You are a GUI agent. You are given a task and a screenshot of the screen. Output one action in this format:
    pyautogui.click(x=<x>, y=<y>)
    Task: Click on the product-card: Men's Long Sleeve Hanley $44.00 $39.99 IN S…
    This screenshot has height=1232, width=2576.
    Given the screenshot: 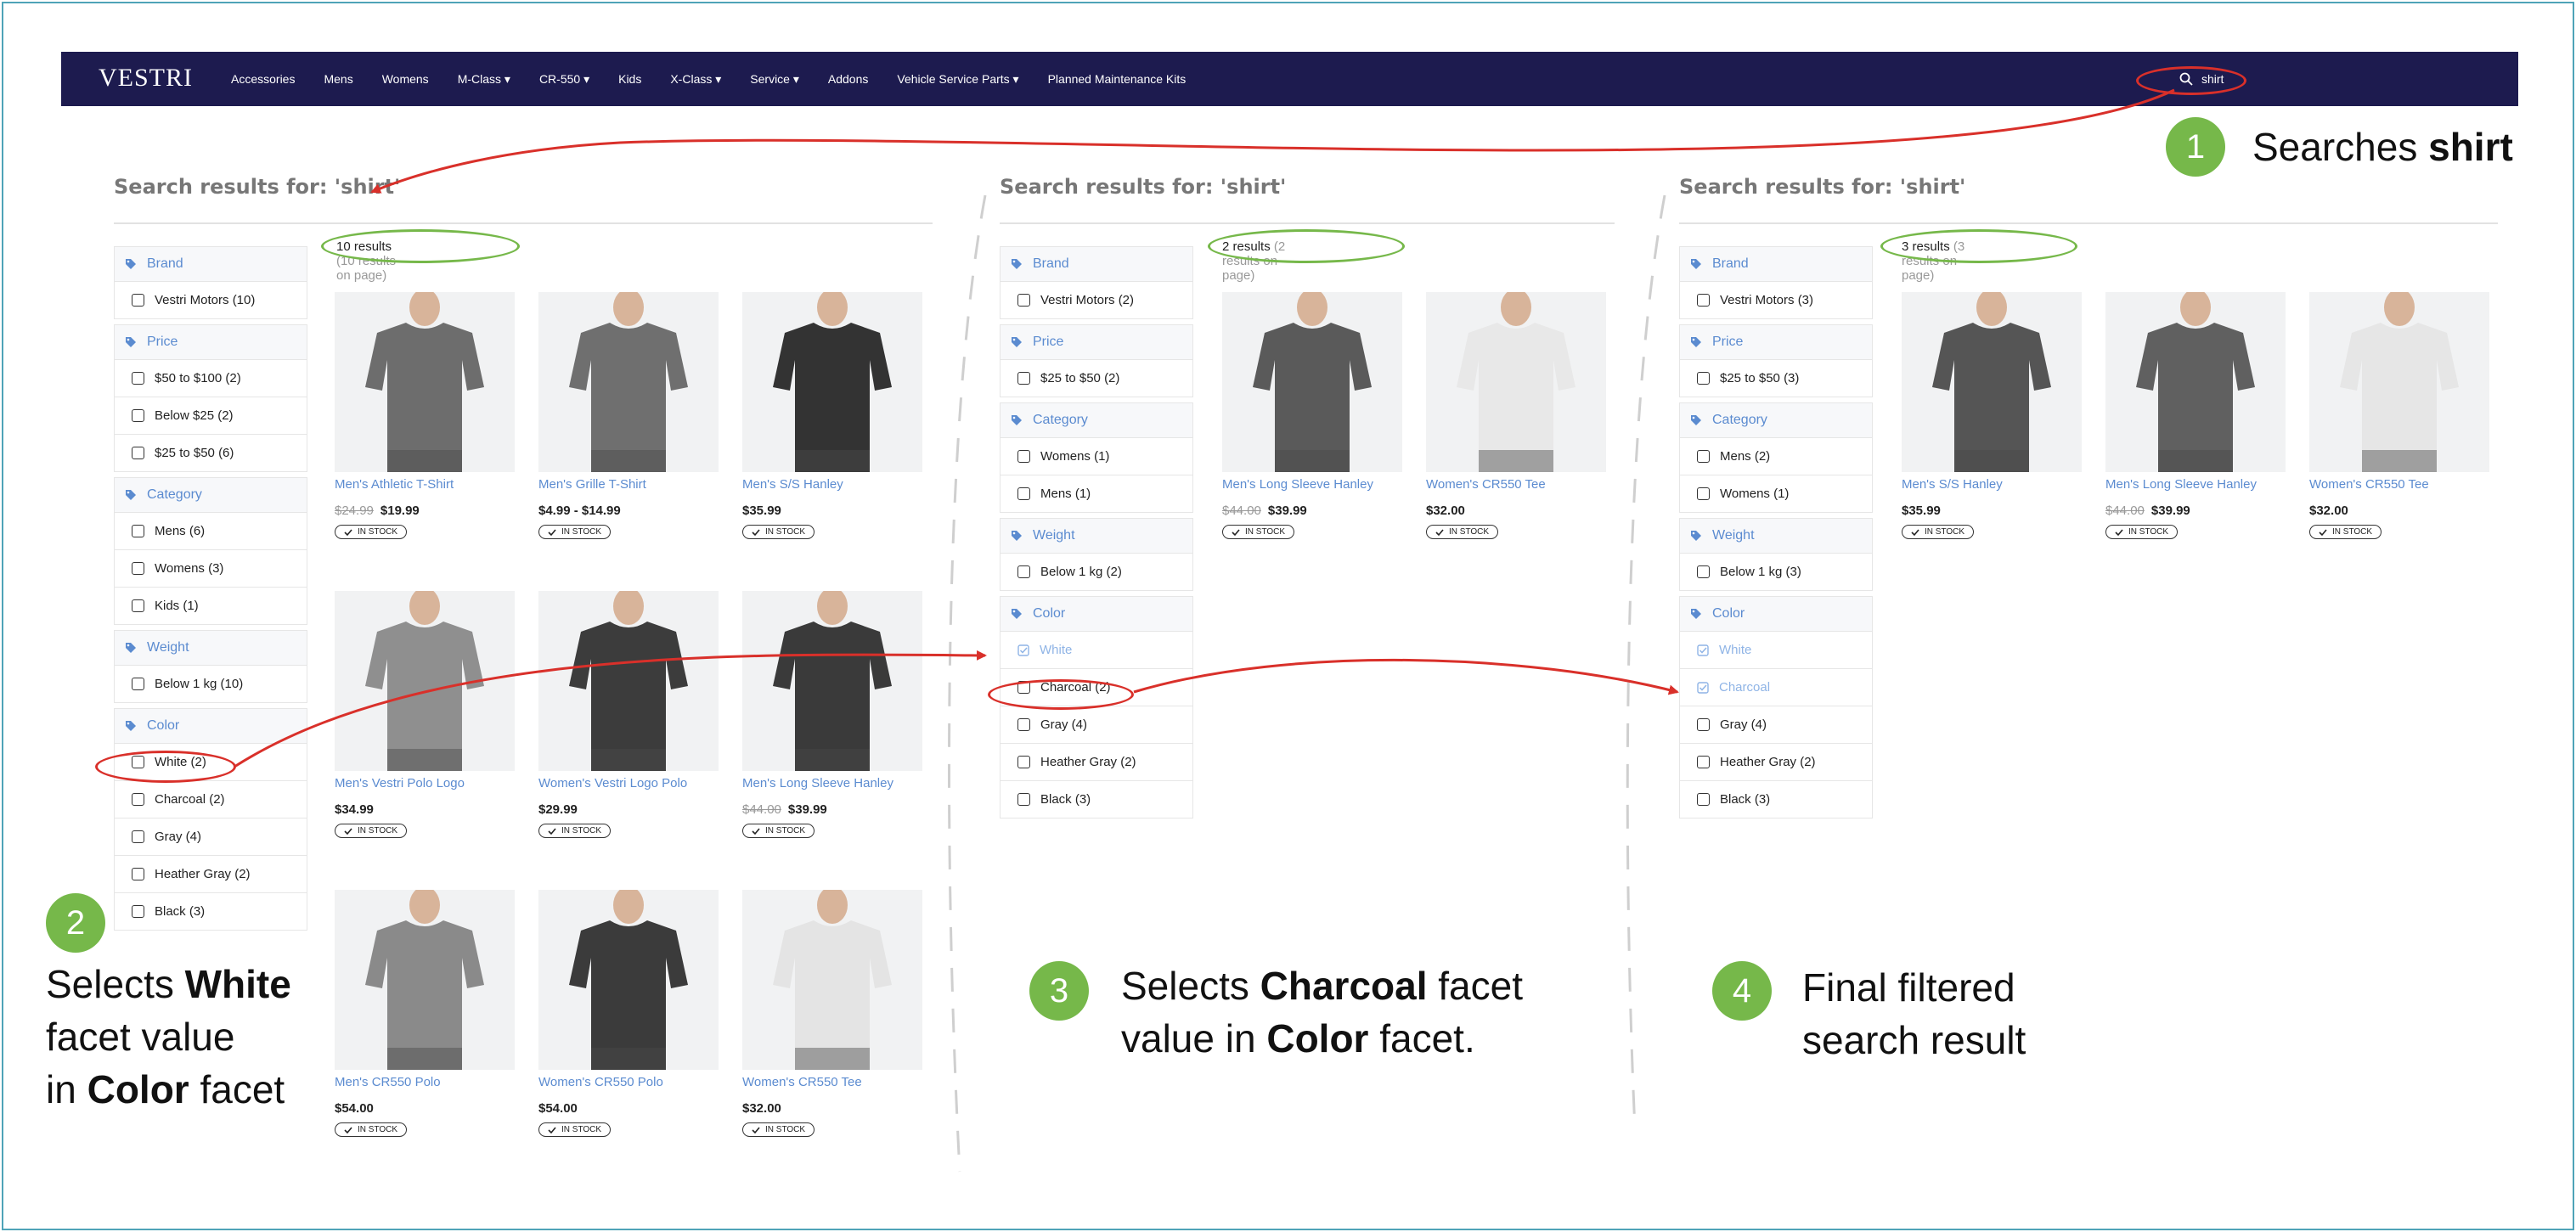 What is the action you would take?
    pyautogui.click(x=832, y=715)
    